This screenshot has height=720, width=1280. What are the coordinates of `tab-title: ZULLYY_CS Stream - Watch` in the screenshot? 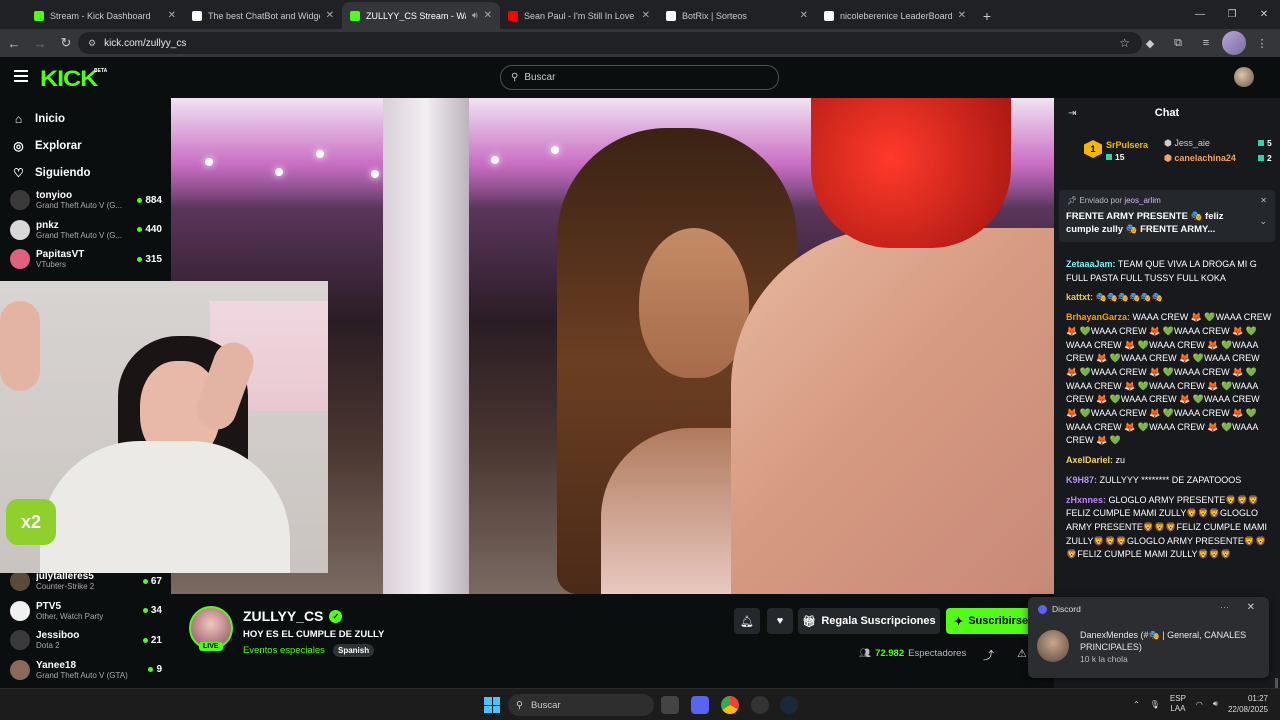 It's located at (416, 15).